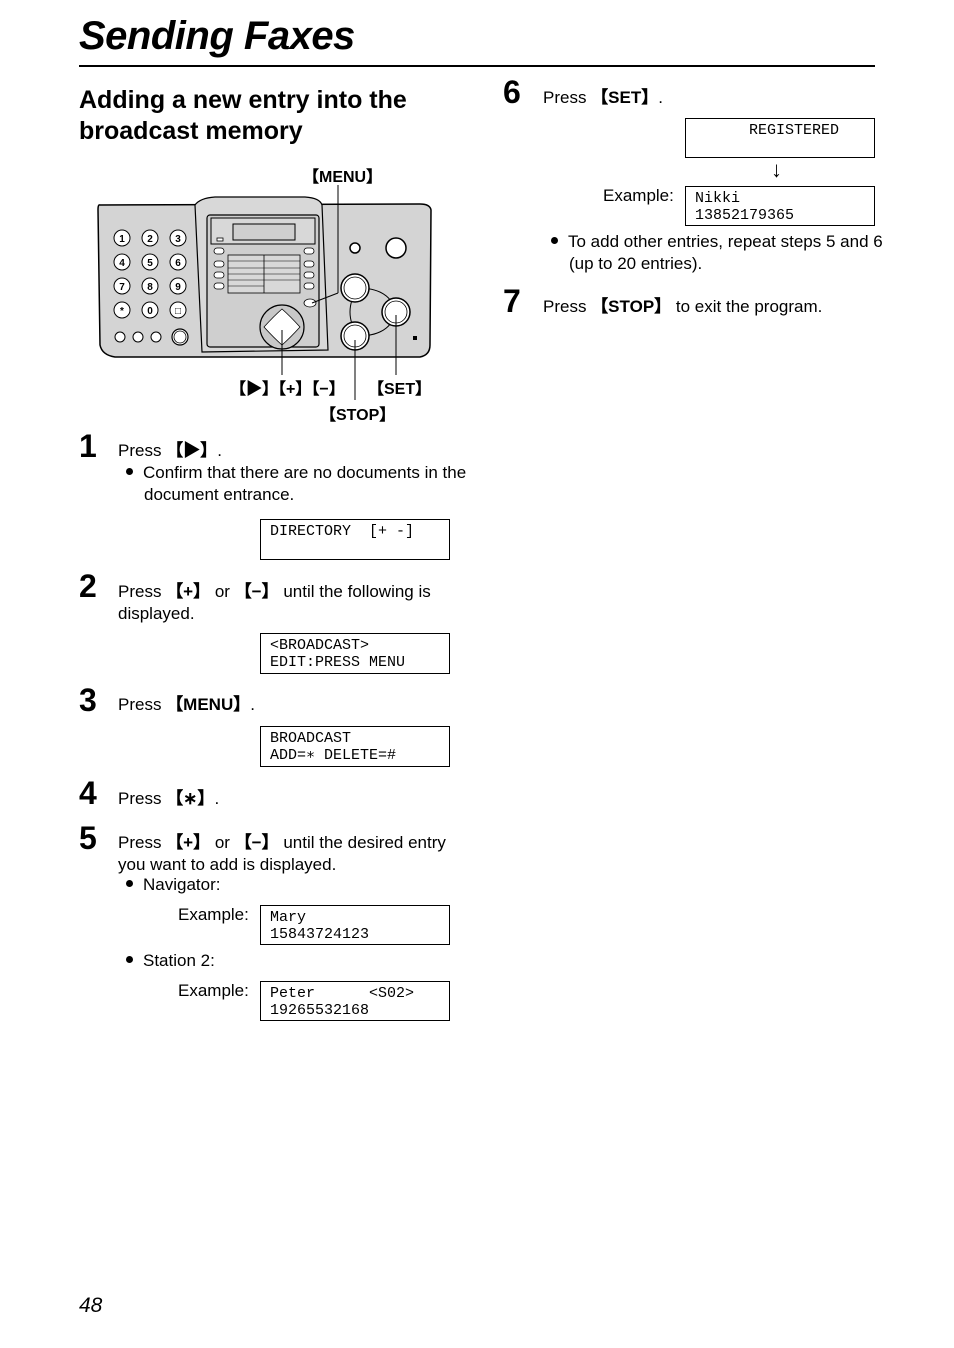 The image size is (954, 1348). I want to click on step-4-text: Press 【∗】., so click(169, 798).